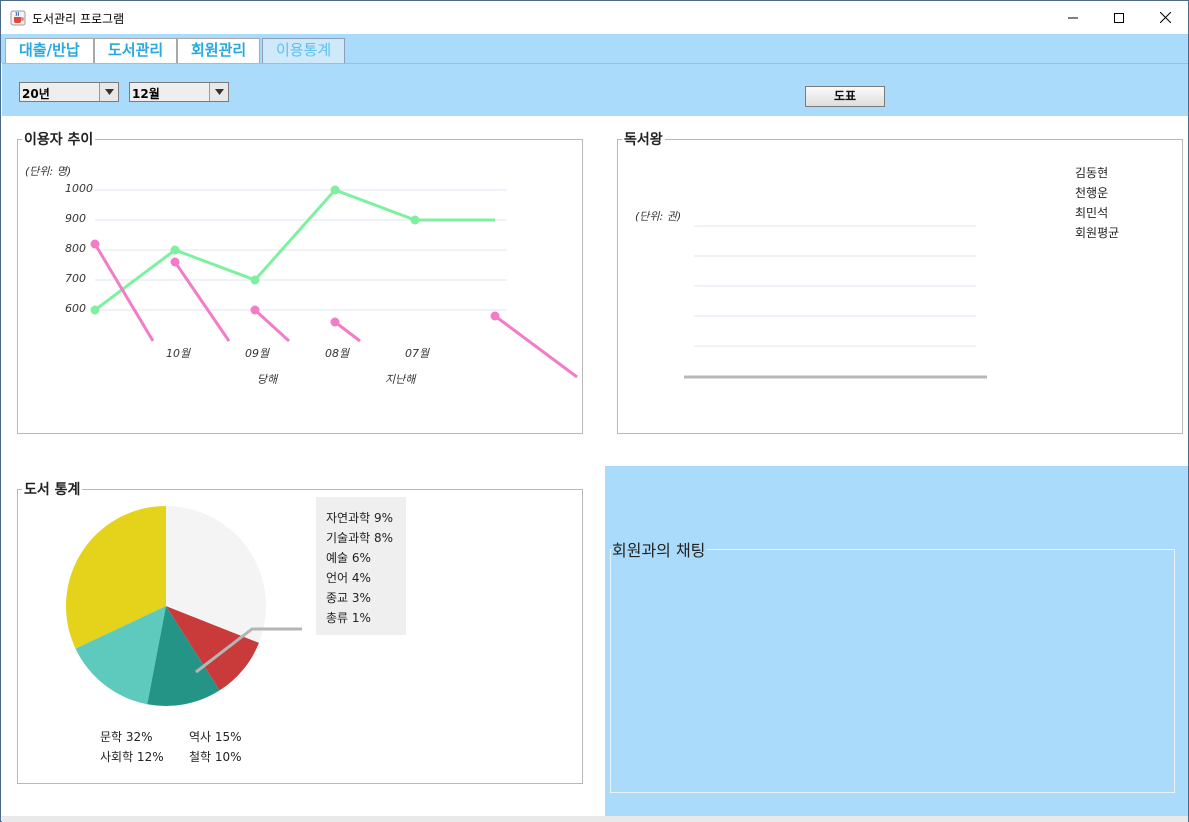 This screenshot has height=822, width=1189. I want to click on y-tick-label: 900, so click(75, 218).